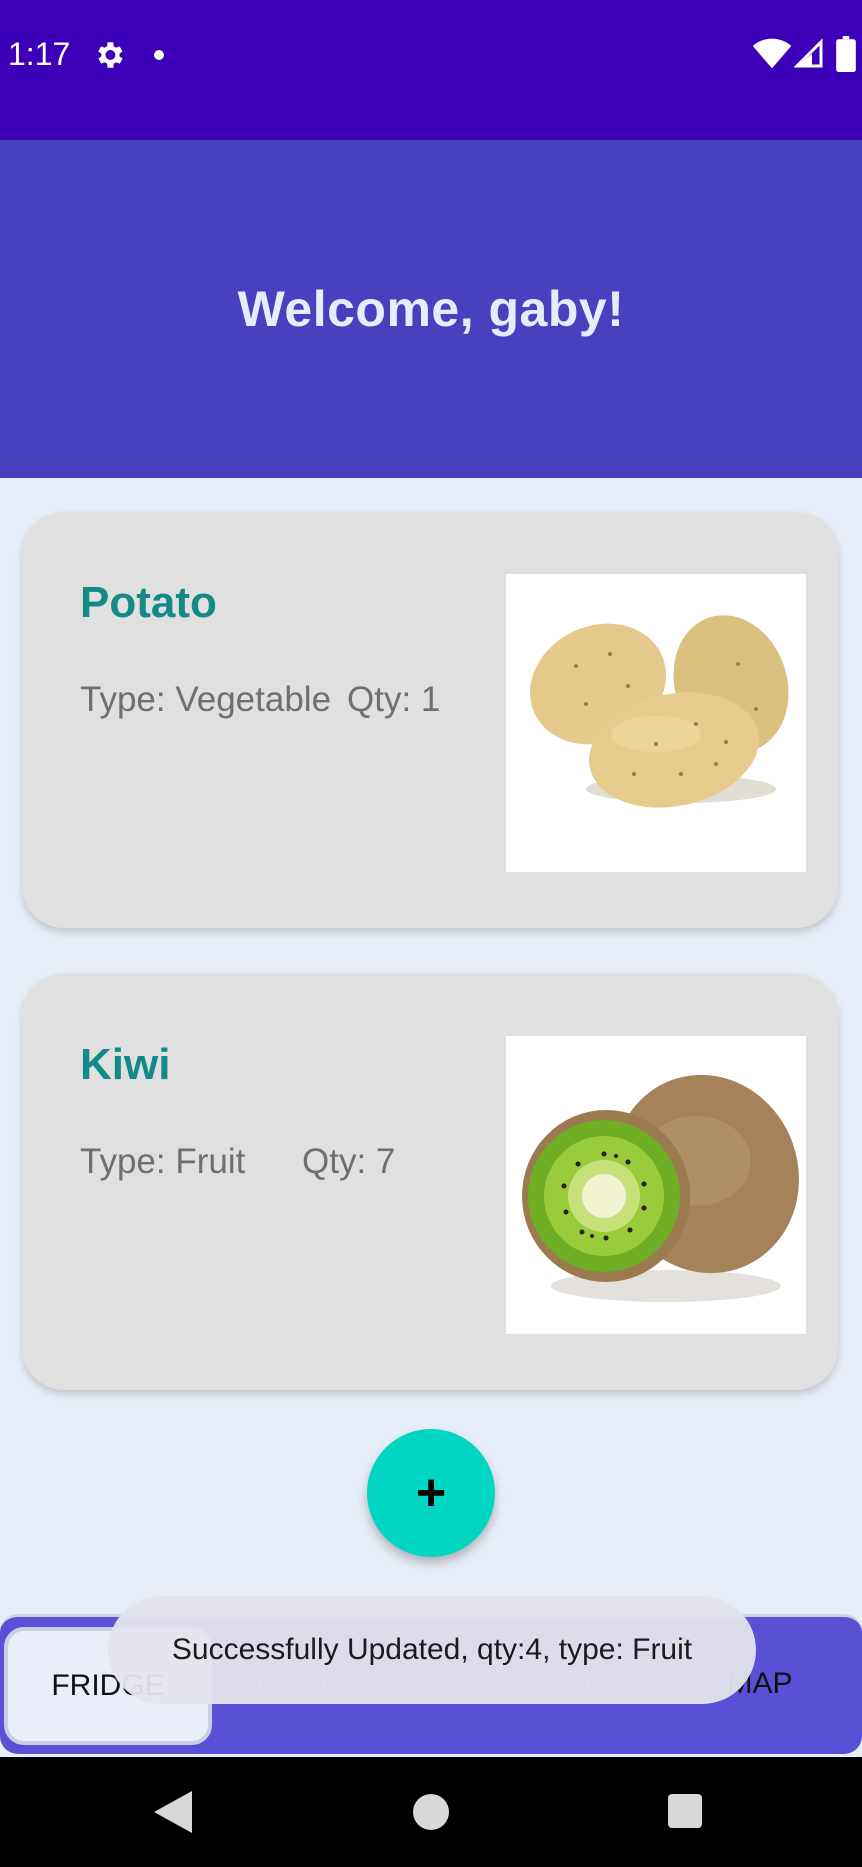  Describe the element at coordinates (110, 55) in the screenshot. I see `gear-icon` at that location.